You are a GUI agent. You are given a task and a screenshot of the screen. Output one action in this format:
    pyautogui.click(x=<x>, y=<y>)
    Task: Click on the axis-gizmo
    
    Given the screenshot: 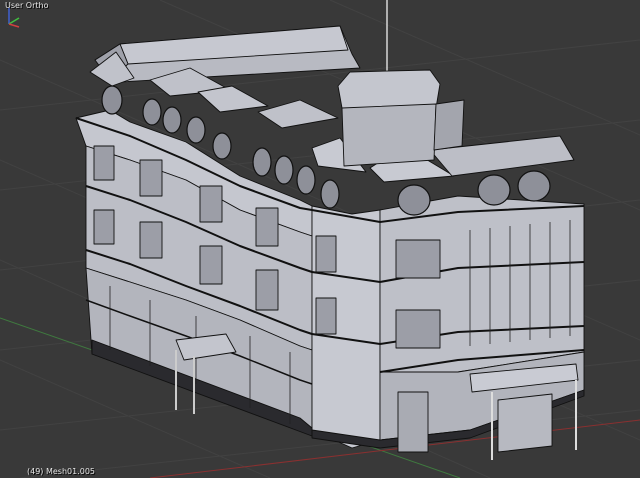 What is the action you would take?
    pyautogui.click(x=14, y=18)
    